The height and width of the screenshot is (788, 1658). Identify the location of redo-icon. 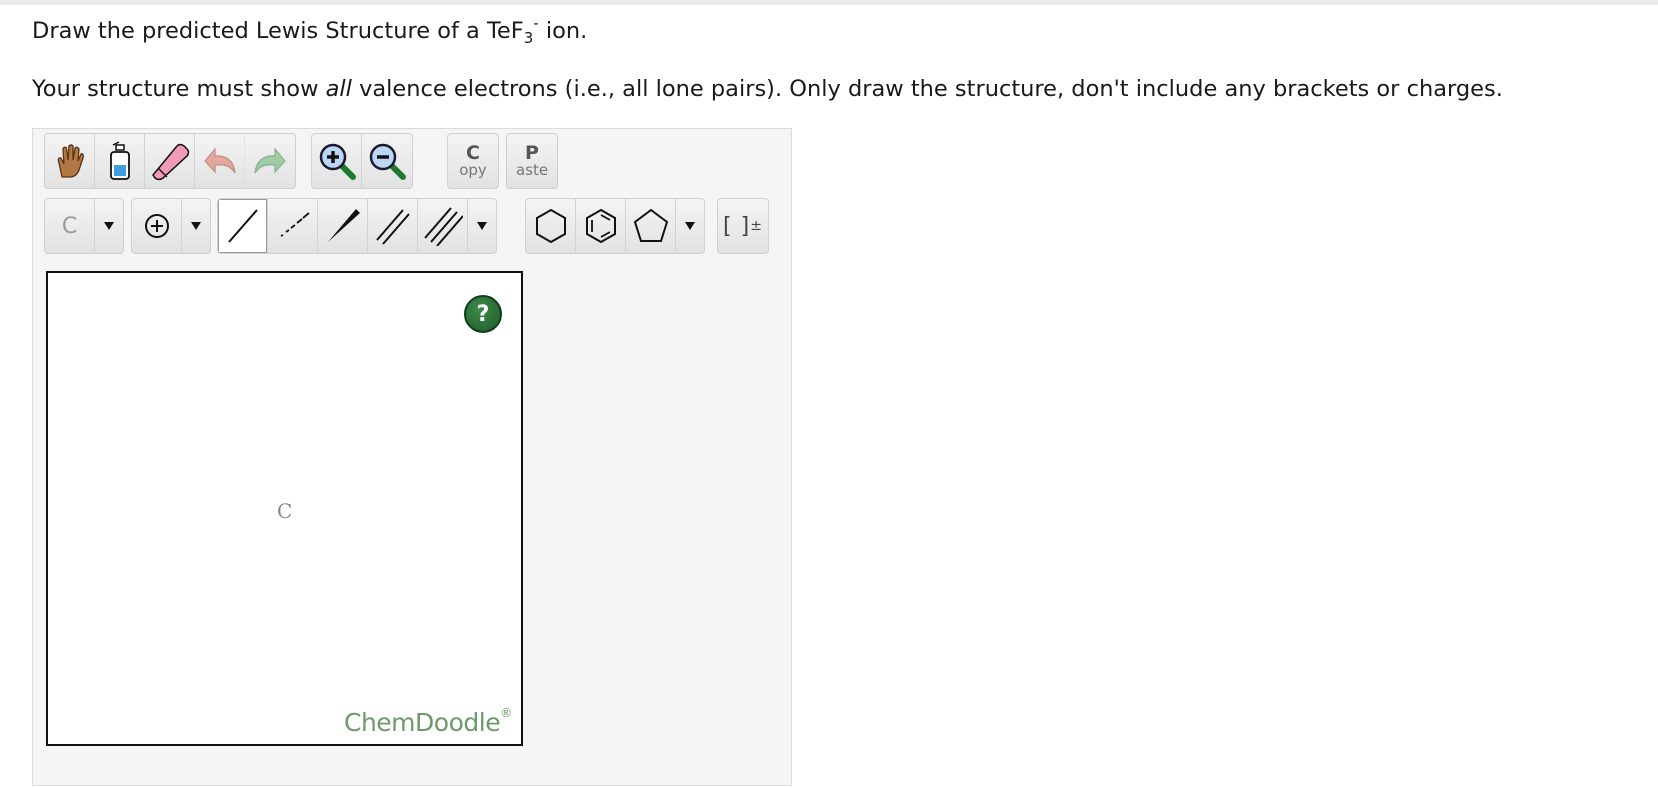
(270, 160).